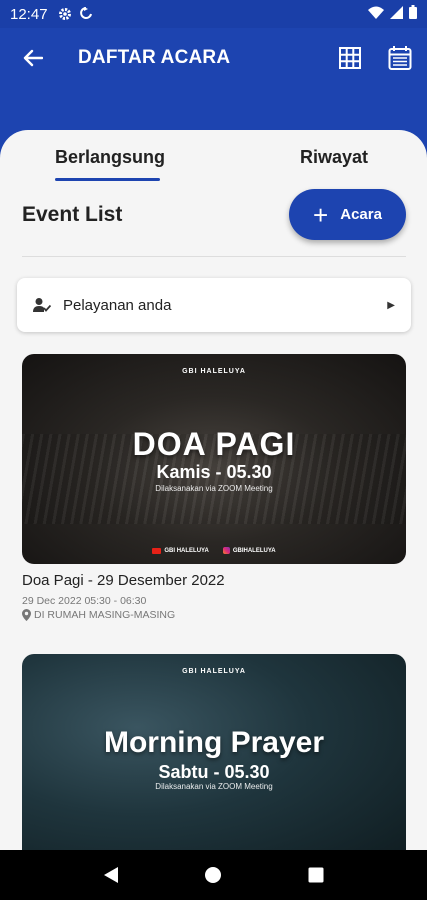 The image size is (427, 900). I want to click on event-location: DI RUMAH MASING-MASING, so click(98, 615).